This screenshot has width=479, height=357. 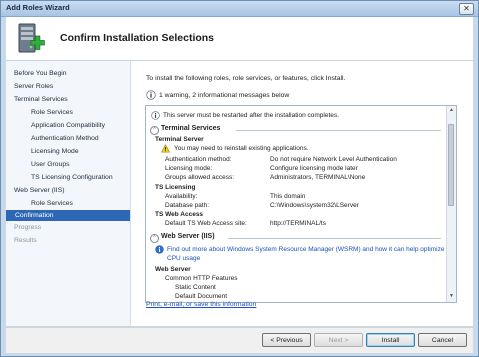 What do you see at coordinates (40, 73) in the screenshot?
I see `nav-item-before-you-begin: Before You Begin` at bounding box center [40, 73].